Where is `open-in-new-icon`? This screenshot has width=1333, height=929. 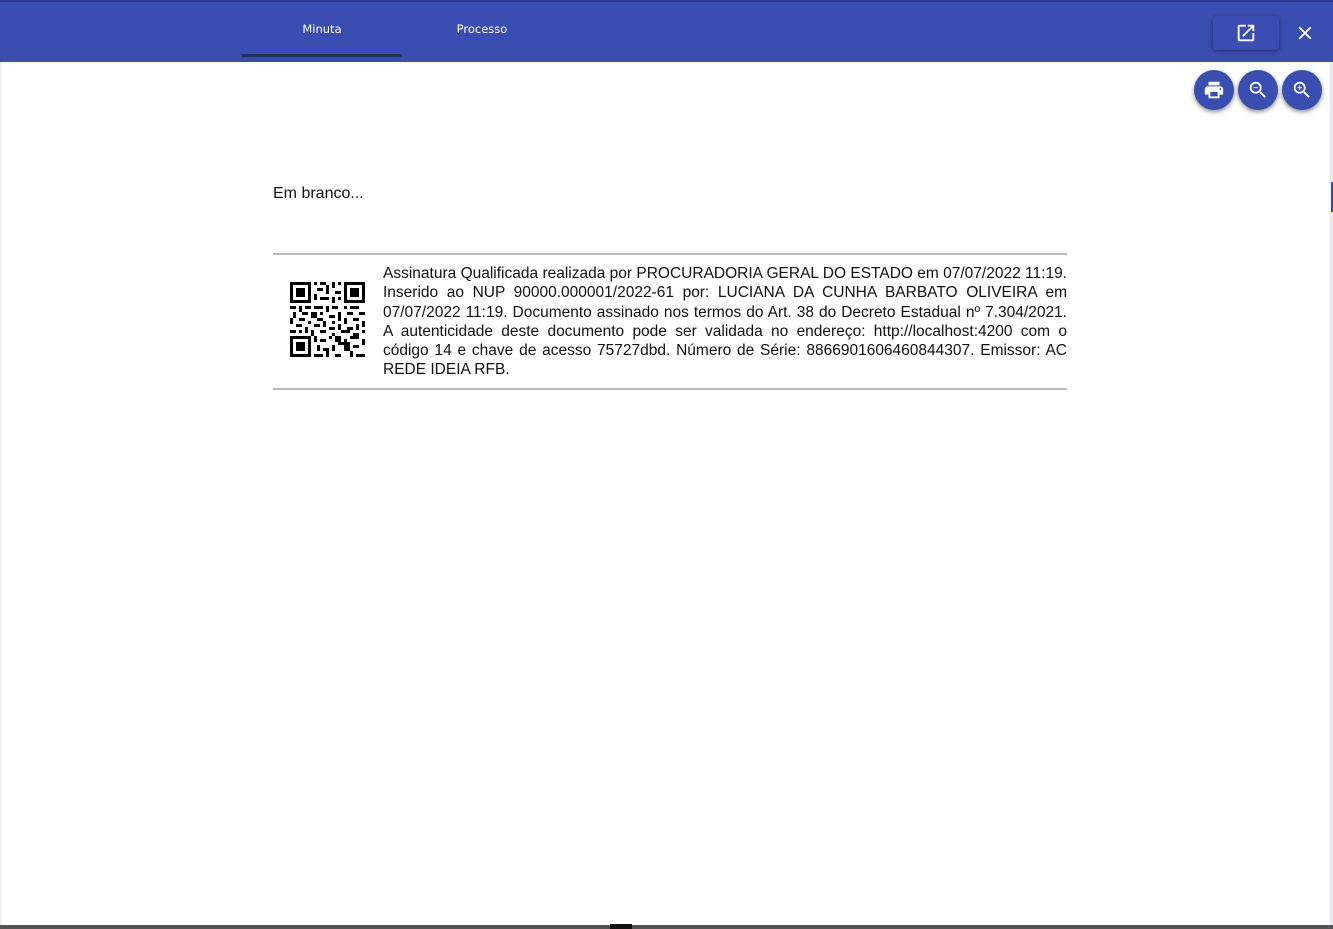 open-in-new-icon is located at coordinates (1246, 33).